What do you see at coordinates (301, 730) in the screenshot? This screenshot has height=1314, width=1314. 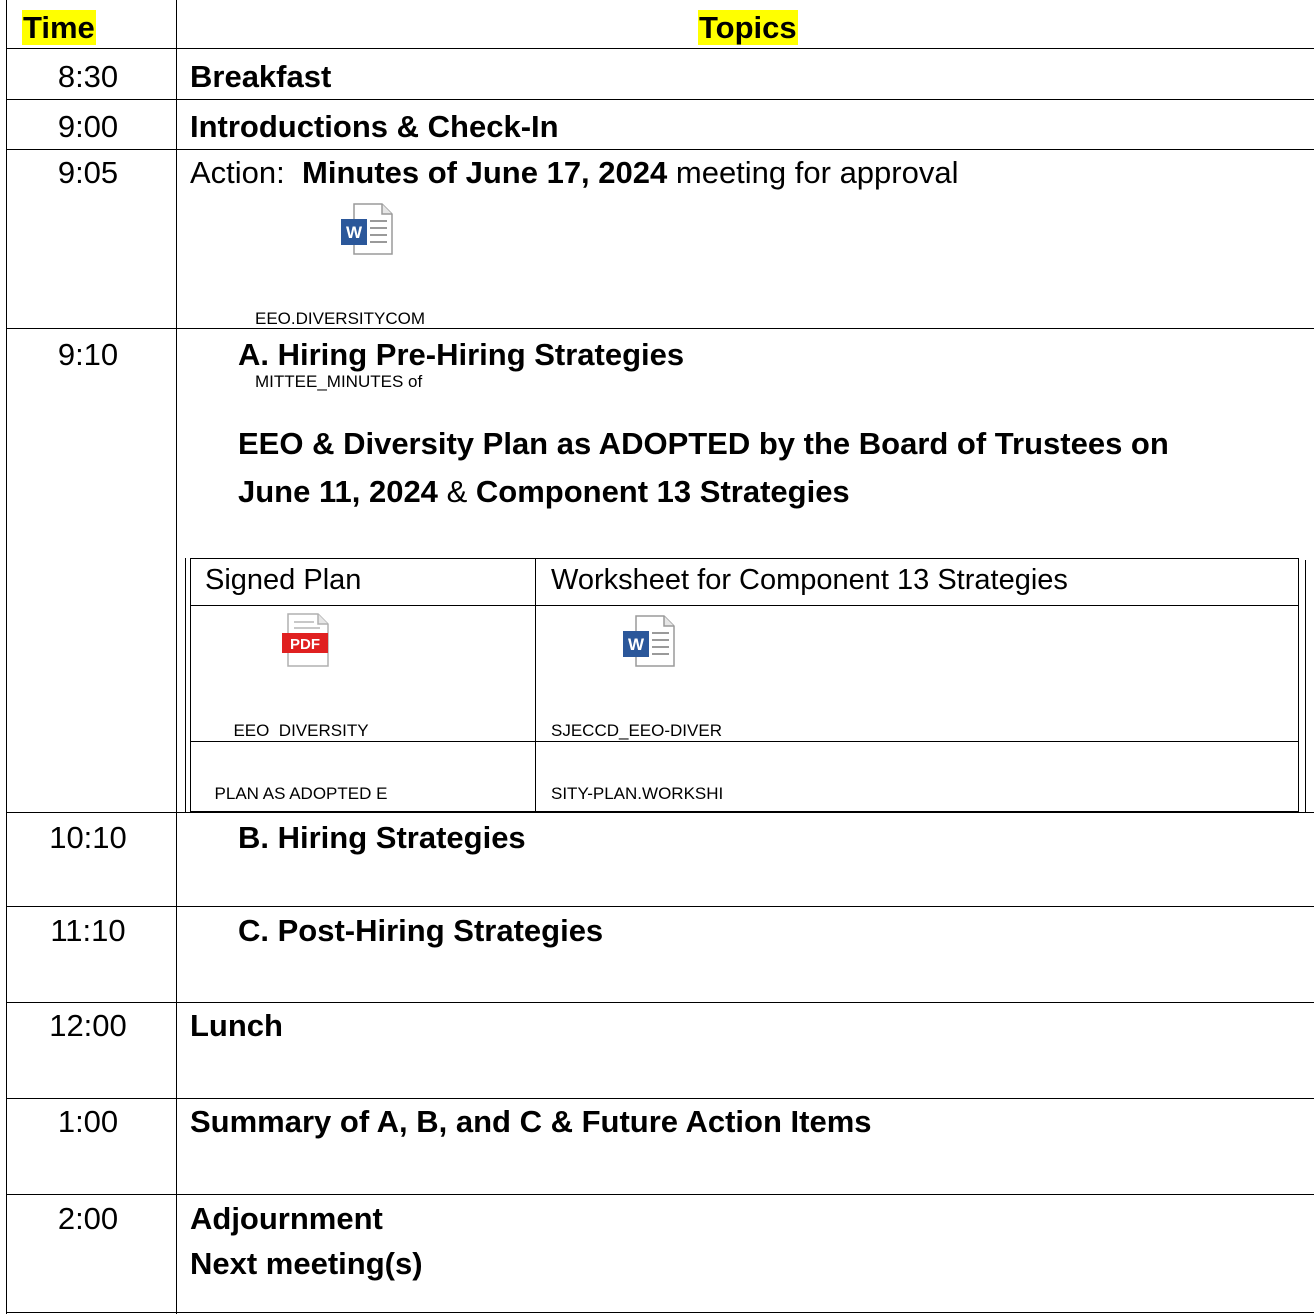 I see `file-caption-line: EEO DIVERSITY` at bounding box center [301, 730].